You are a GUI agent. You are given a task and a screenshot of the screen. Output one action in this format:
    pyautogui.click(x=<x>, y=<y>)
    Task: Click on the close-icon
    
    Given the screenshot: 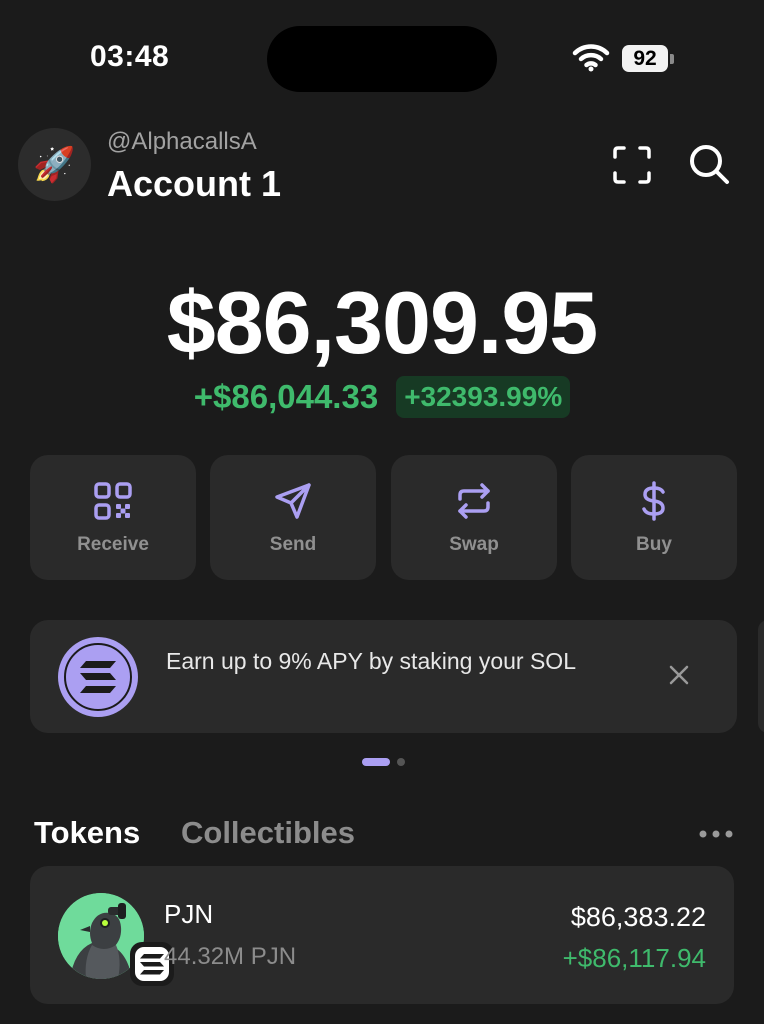 What is the action you would take?
    pyautogui.click(x=679, y=675)
    